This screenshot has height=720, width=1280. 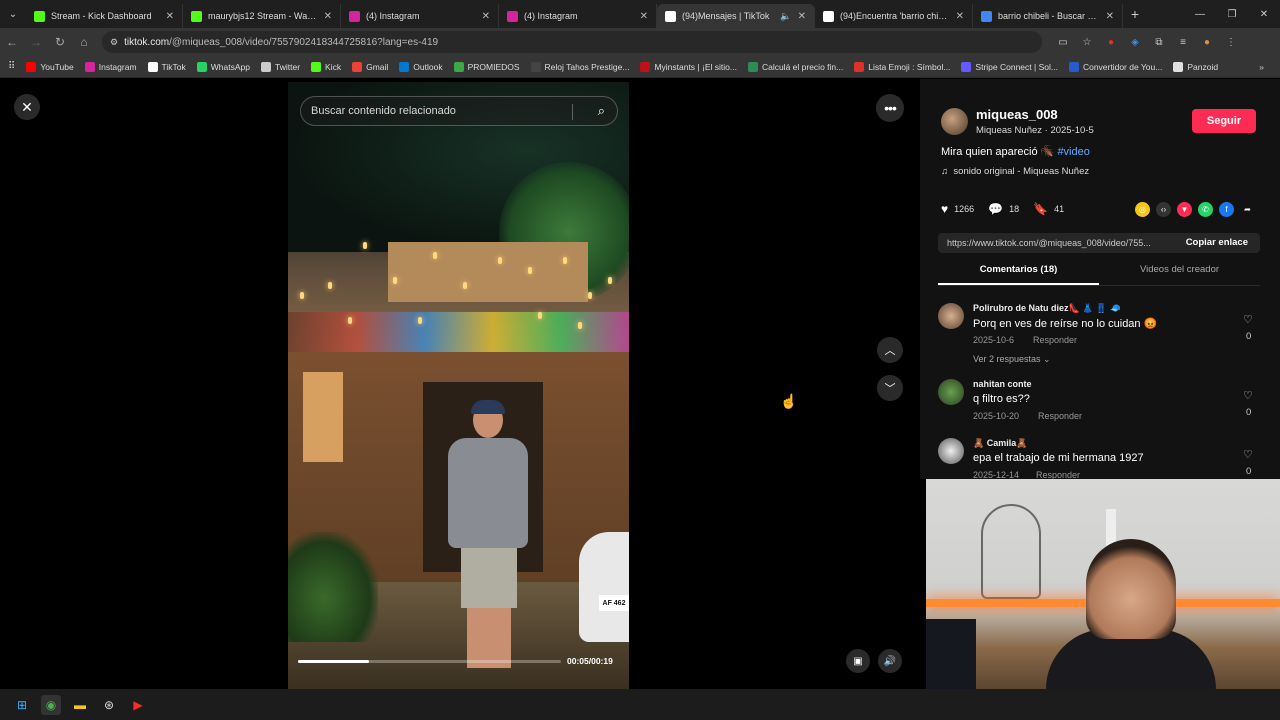 What do you see at coordinates (1226, 209) in the screenshot?
I see `facebook-icon: f` at bounding box center [1226, 209].